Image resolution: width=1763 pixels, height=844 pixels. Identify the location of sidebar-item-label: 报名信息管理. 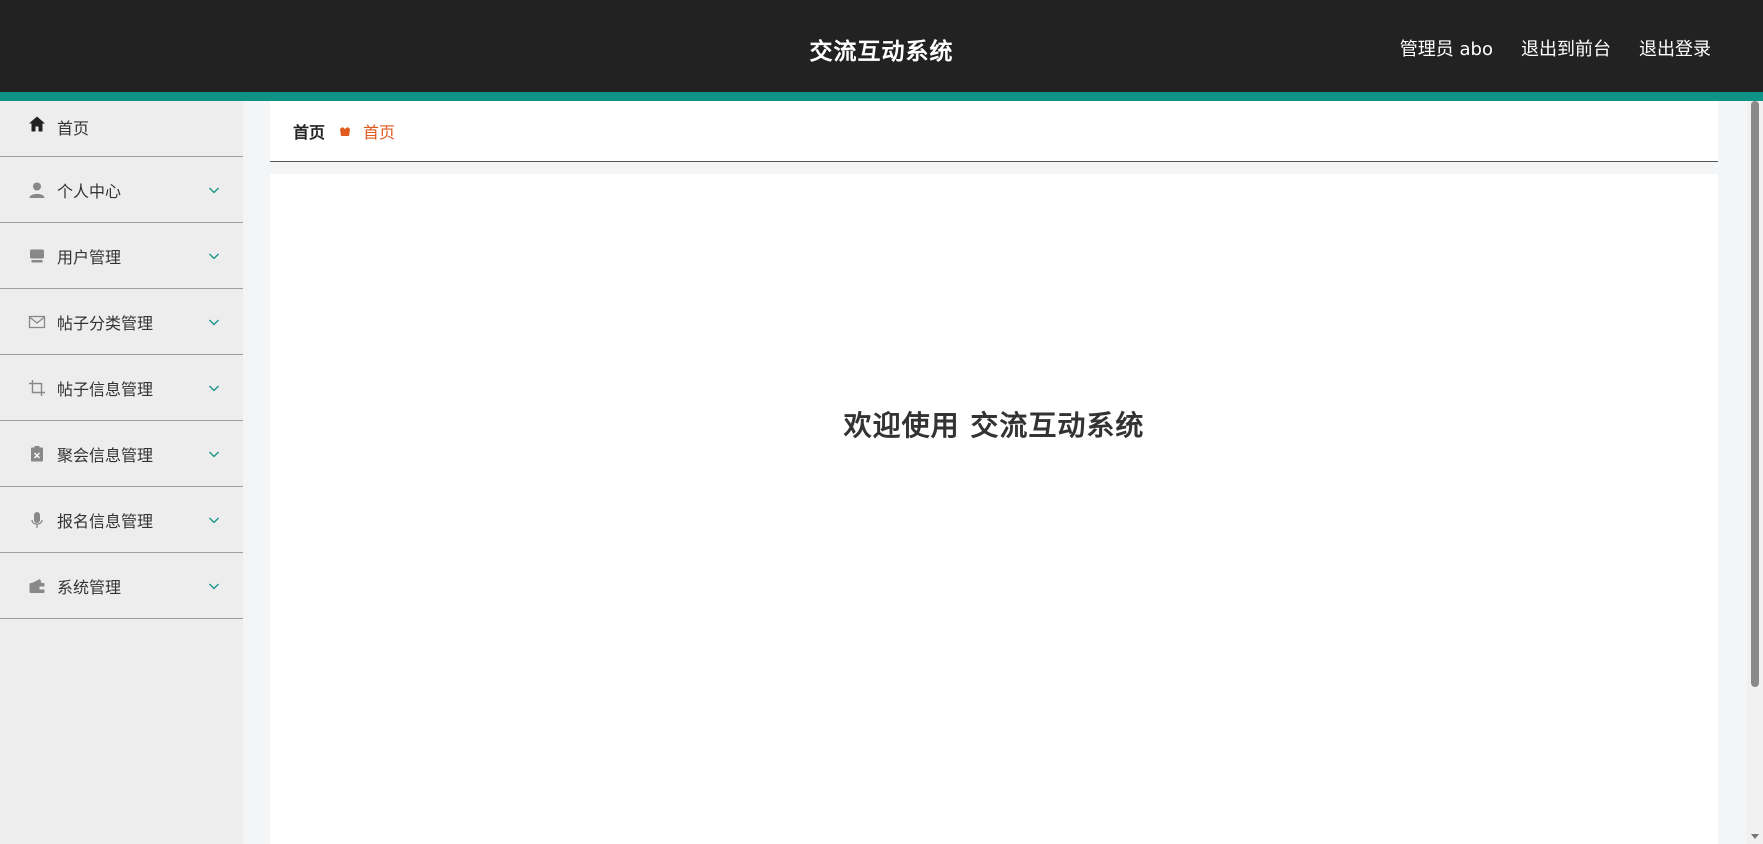
(105, 521).